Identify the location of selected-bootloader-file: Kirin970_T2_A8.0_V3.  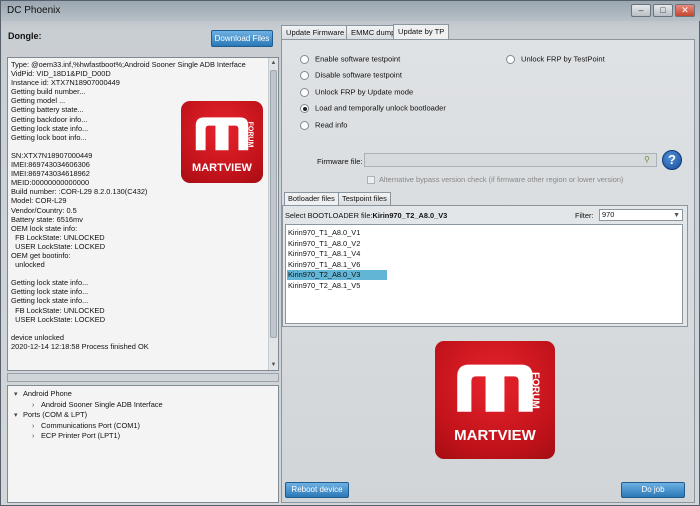
(410, 215).